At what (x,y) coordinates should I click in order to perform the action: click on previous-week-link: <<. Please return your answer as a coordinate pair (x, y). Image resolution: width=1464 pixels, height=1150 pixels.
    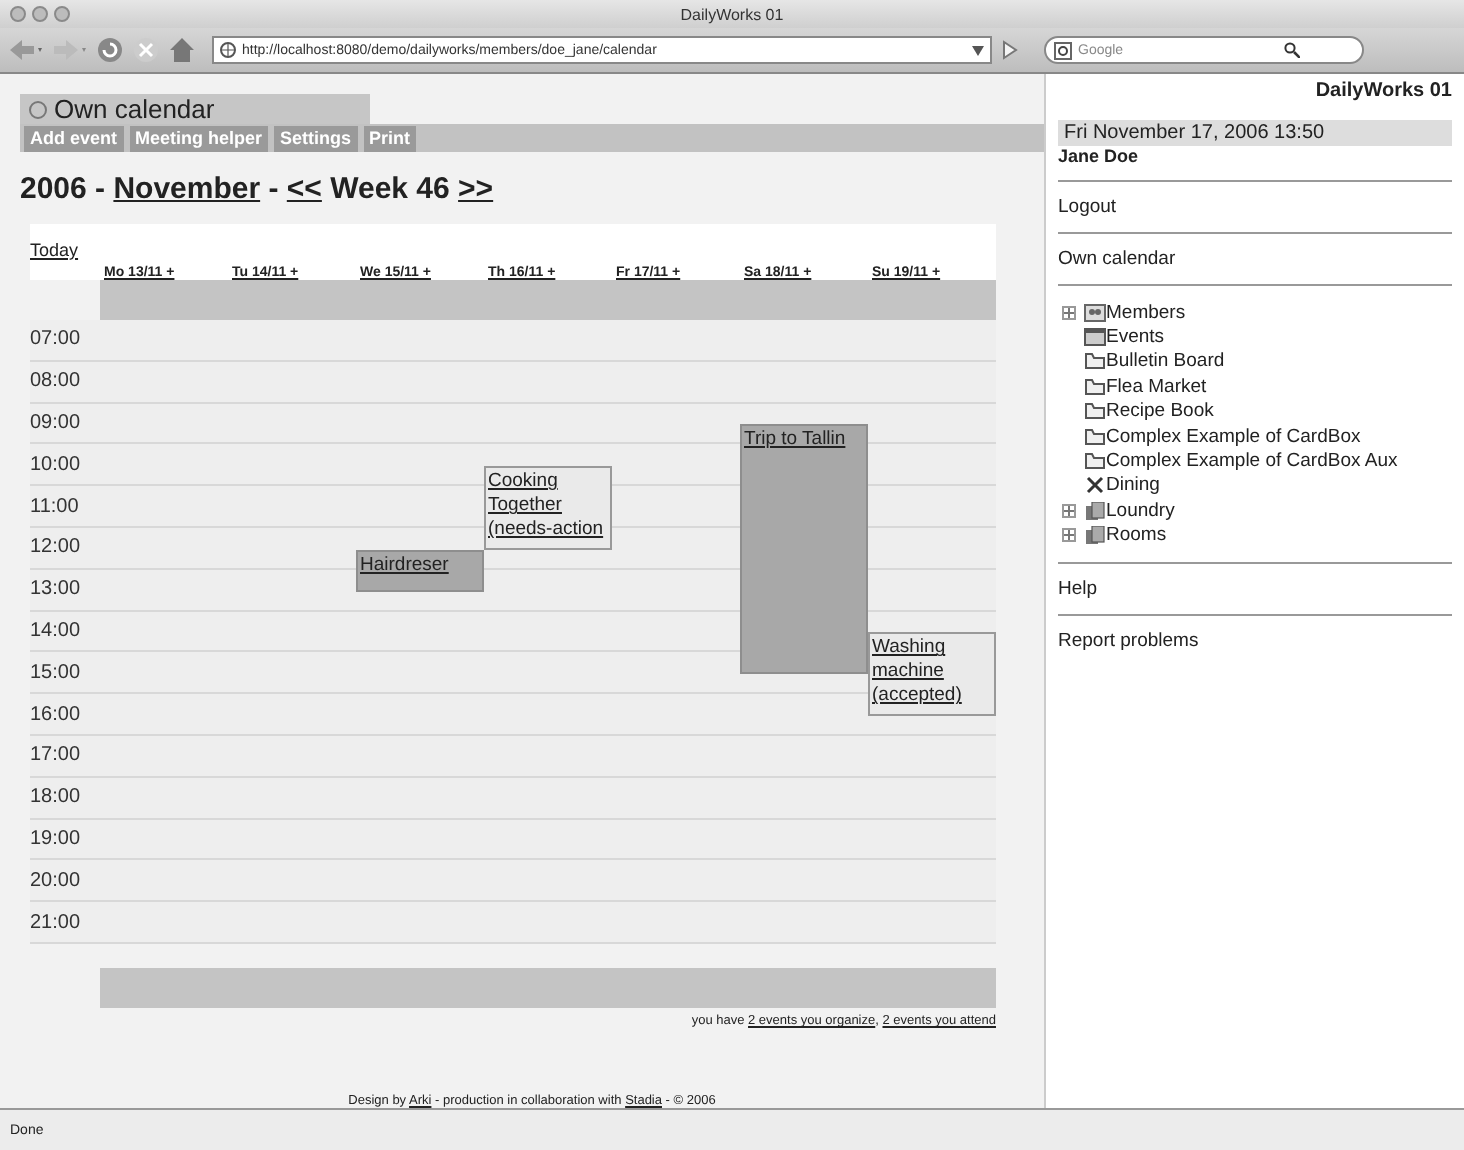
    Looking at the image, I should click on (304, 189).